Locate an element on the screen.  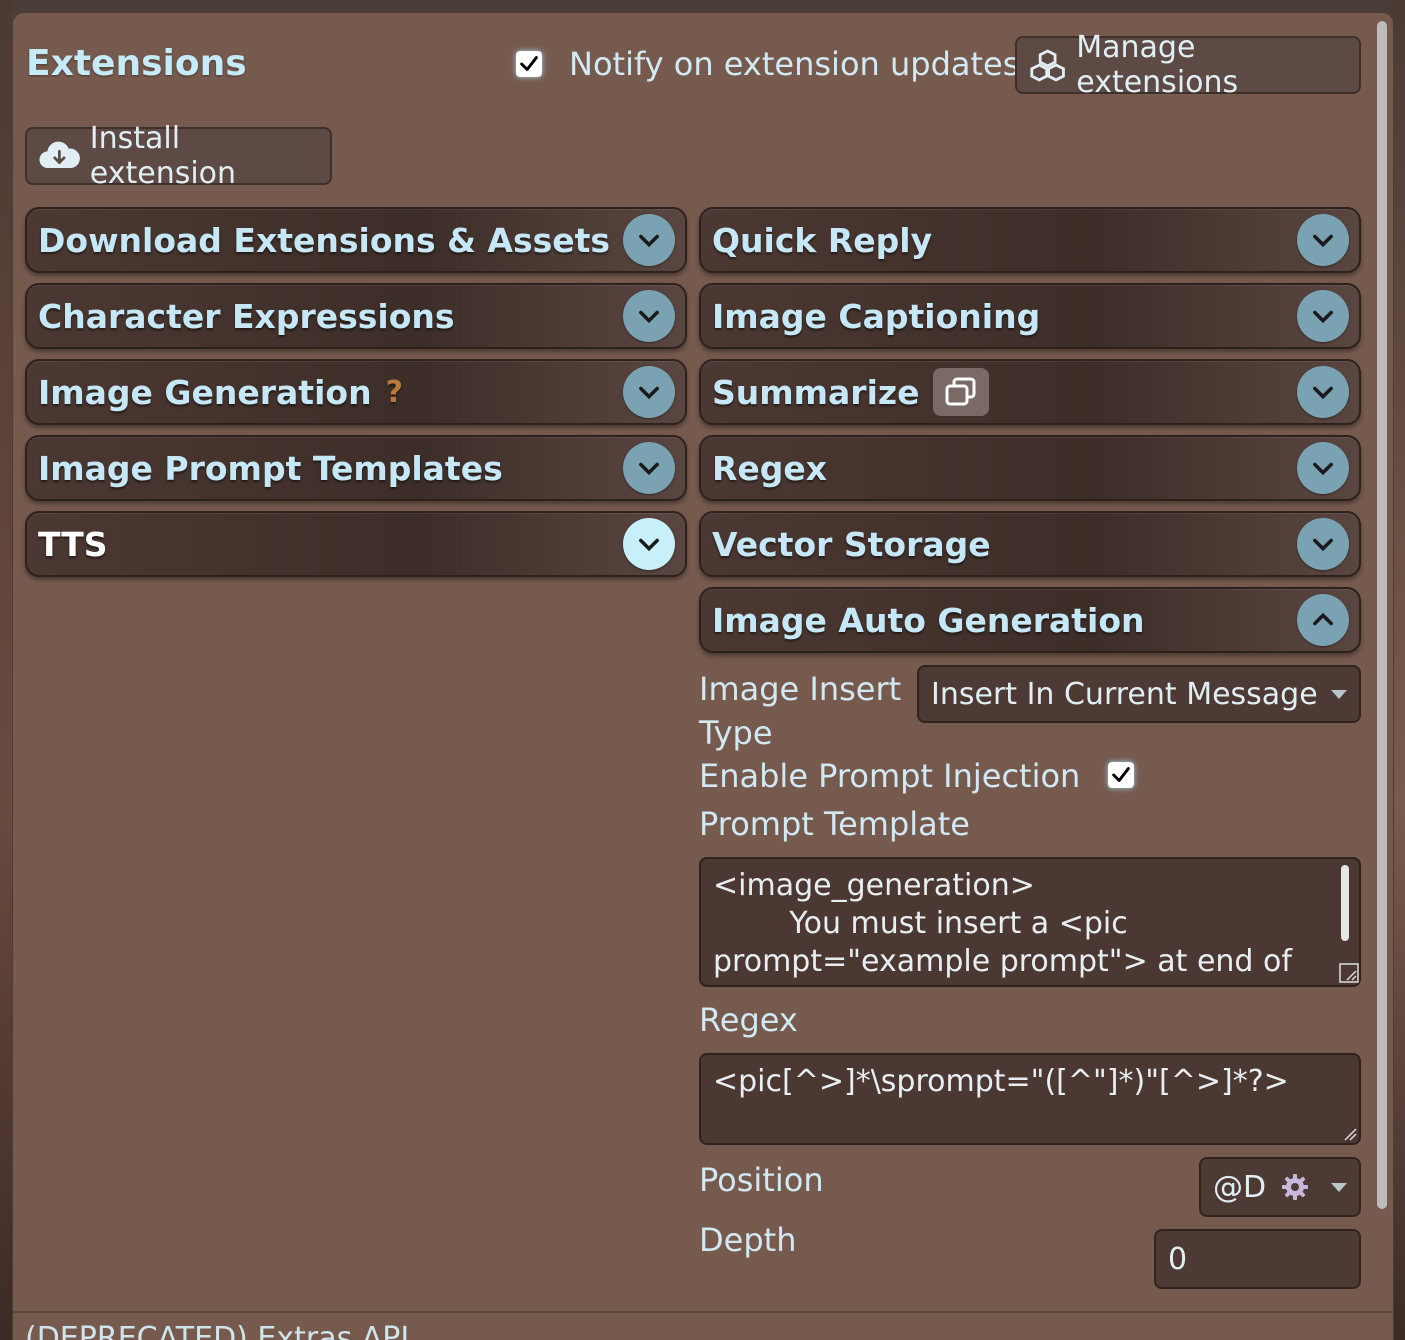
depth-input: 0 is located at coordinates (1257, 1259).